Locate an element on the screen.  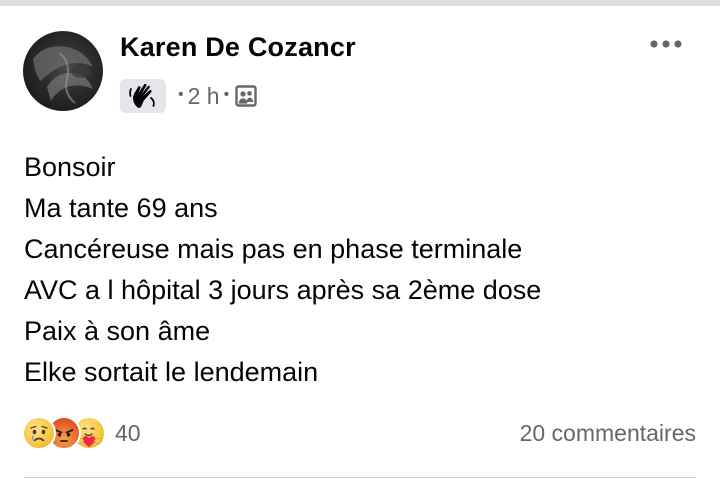
message-line: Paix à son âme is located at coordinates (117, 331).